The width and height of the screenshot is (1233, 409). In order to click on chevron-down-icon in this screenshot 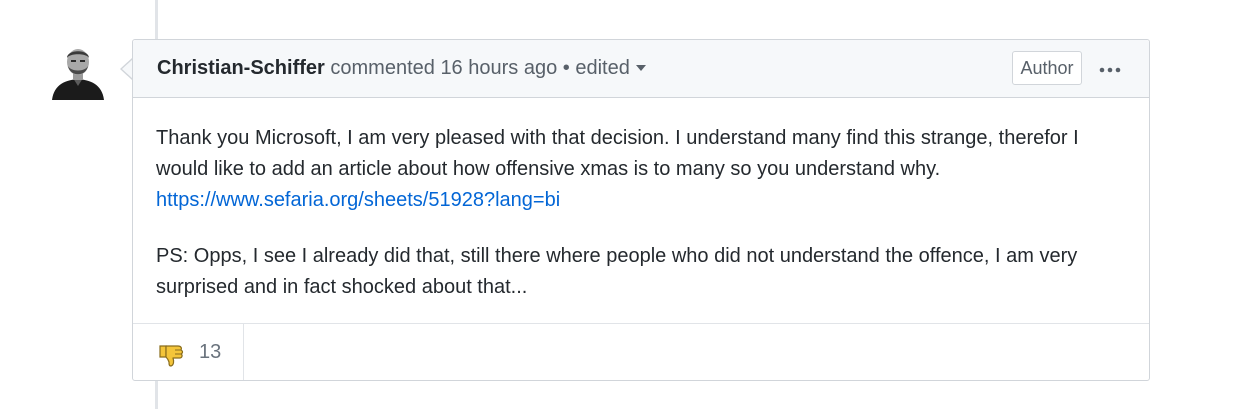, I will do `click(640, 68)`.